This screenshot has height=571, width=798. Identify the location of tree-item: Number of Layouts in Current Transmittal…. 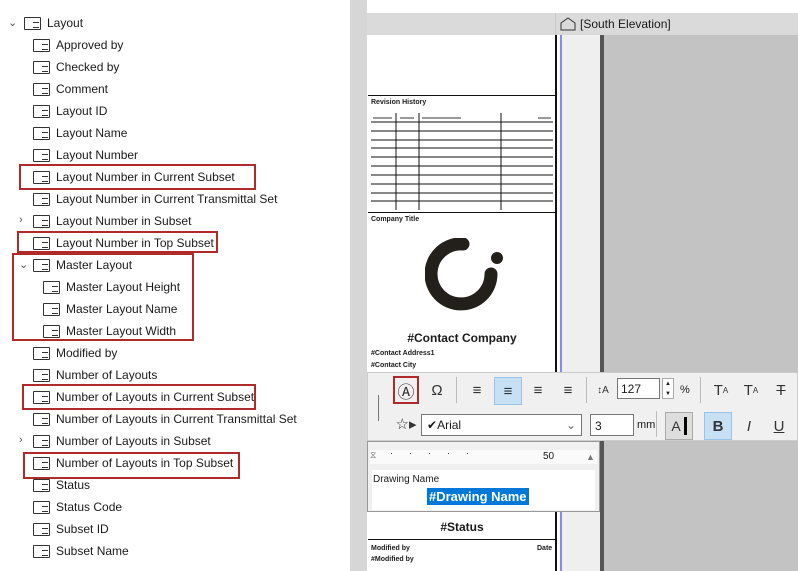
(165, 419).